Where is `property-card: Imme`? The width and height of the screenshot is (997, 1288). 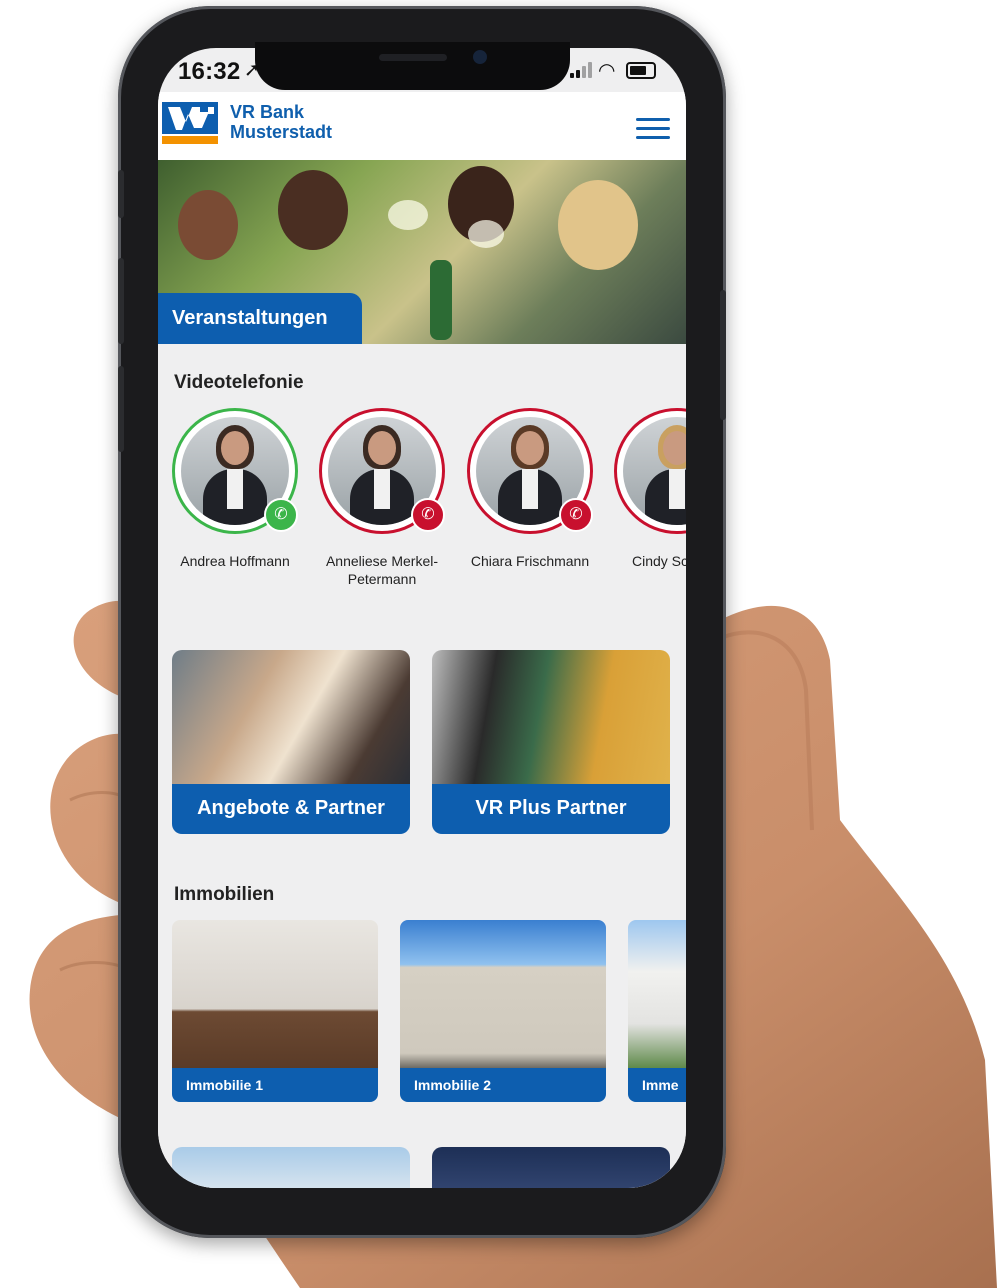
property-card: Imme is located at coordinates (657, 1011).